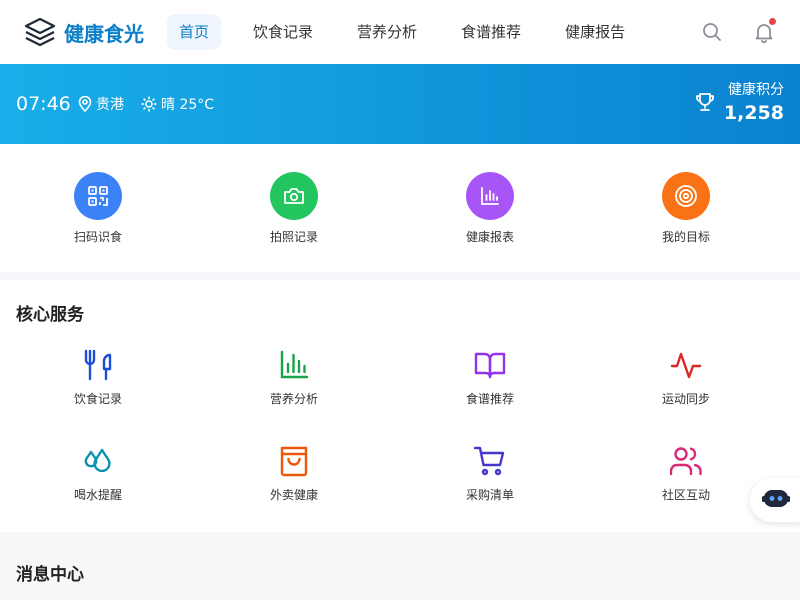  Describe the element at coordinates (490, 365) in the screenshot. I see `book-icon` at that location.